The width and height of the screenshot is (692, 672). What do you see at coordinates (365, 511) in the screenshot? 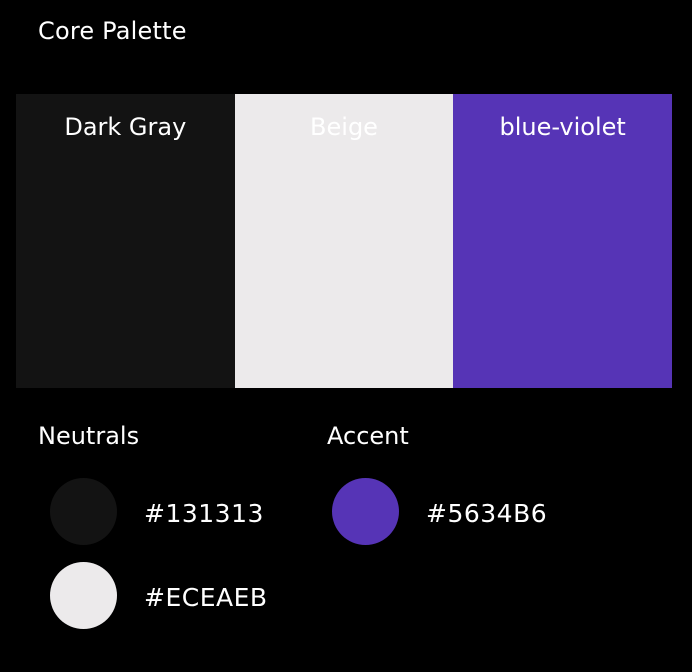
I see `color-chip-blue-violet` at bounding box center [365, 511].